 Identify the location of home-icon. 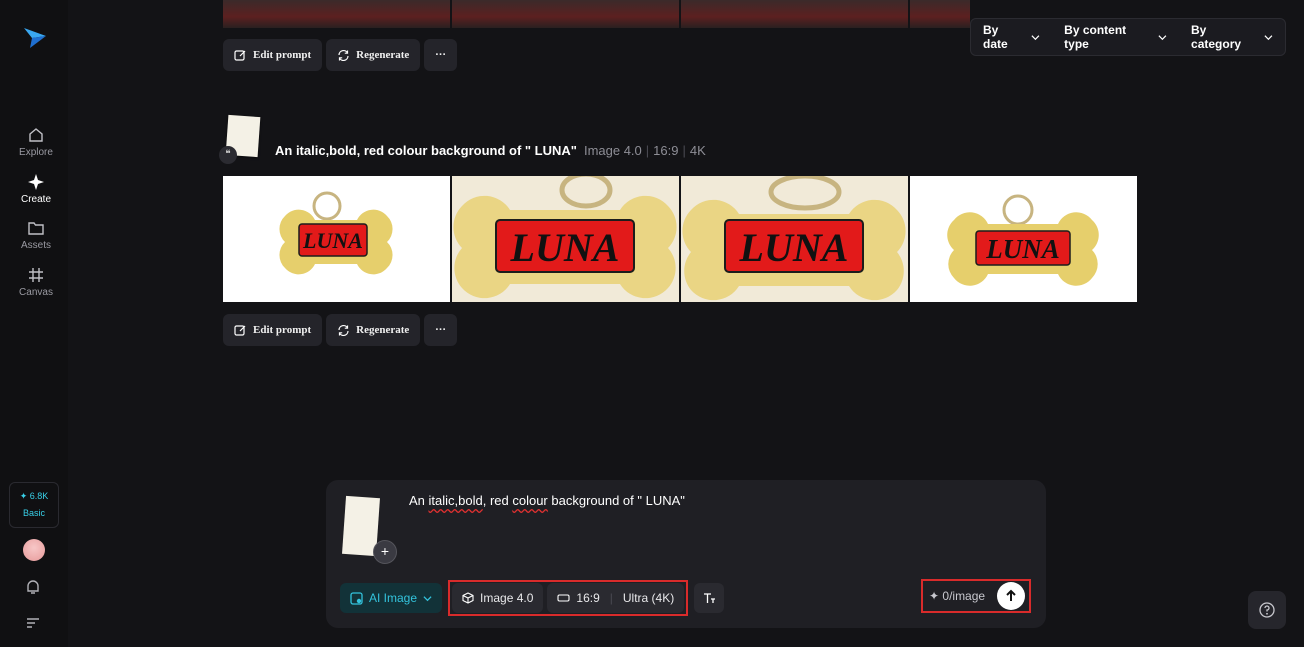
(36, 135).